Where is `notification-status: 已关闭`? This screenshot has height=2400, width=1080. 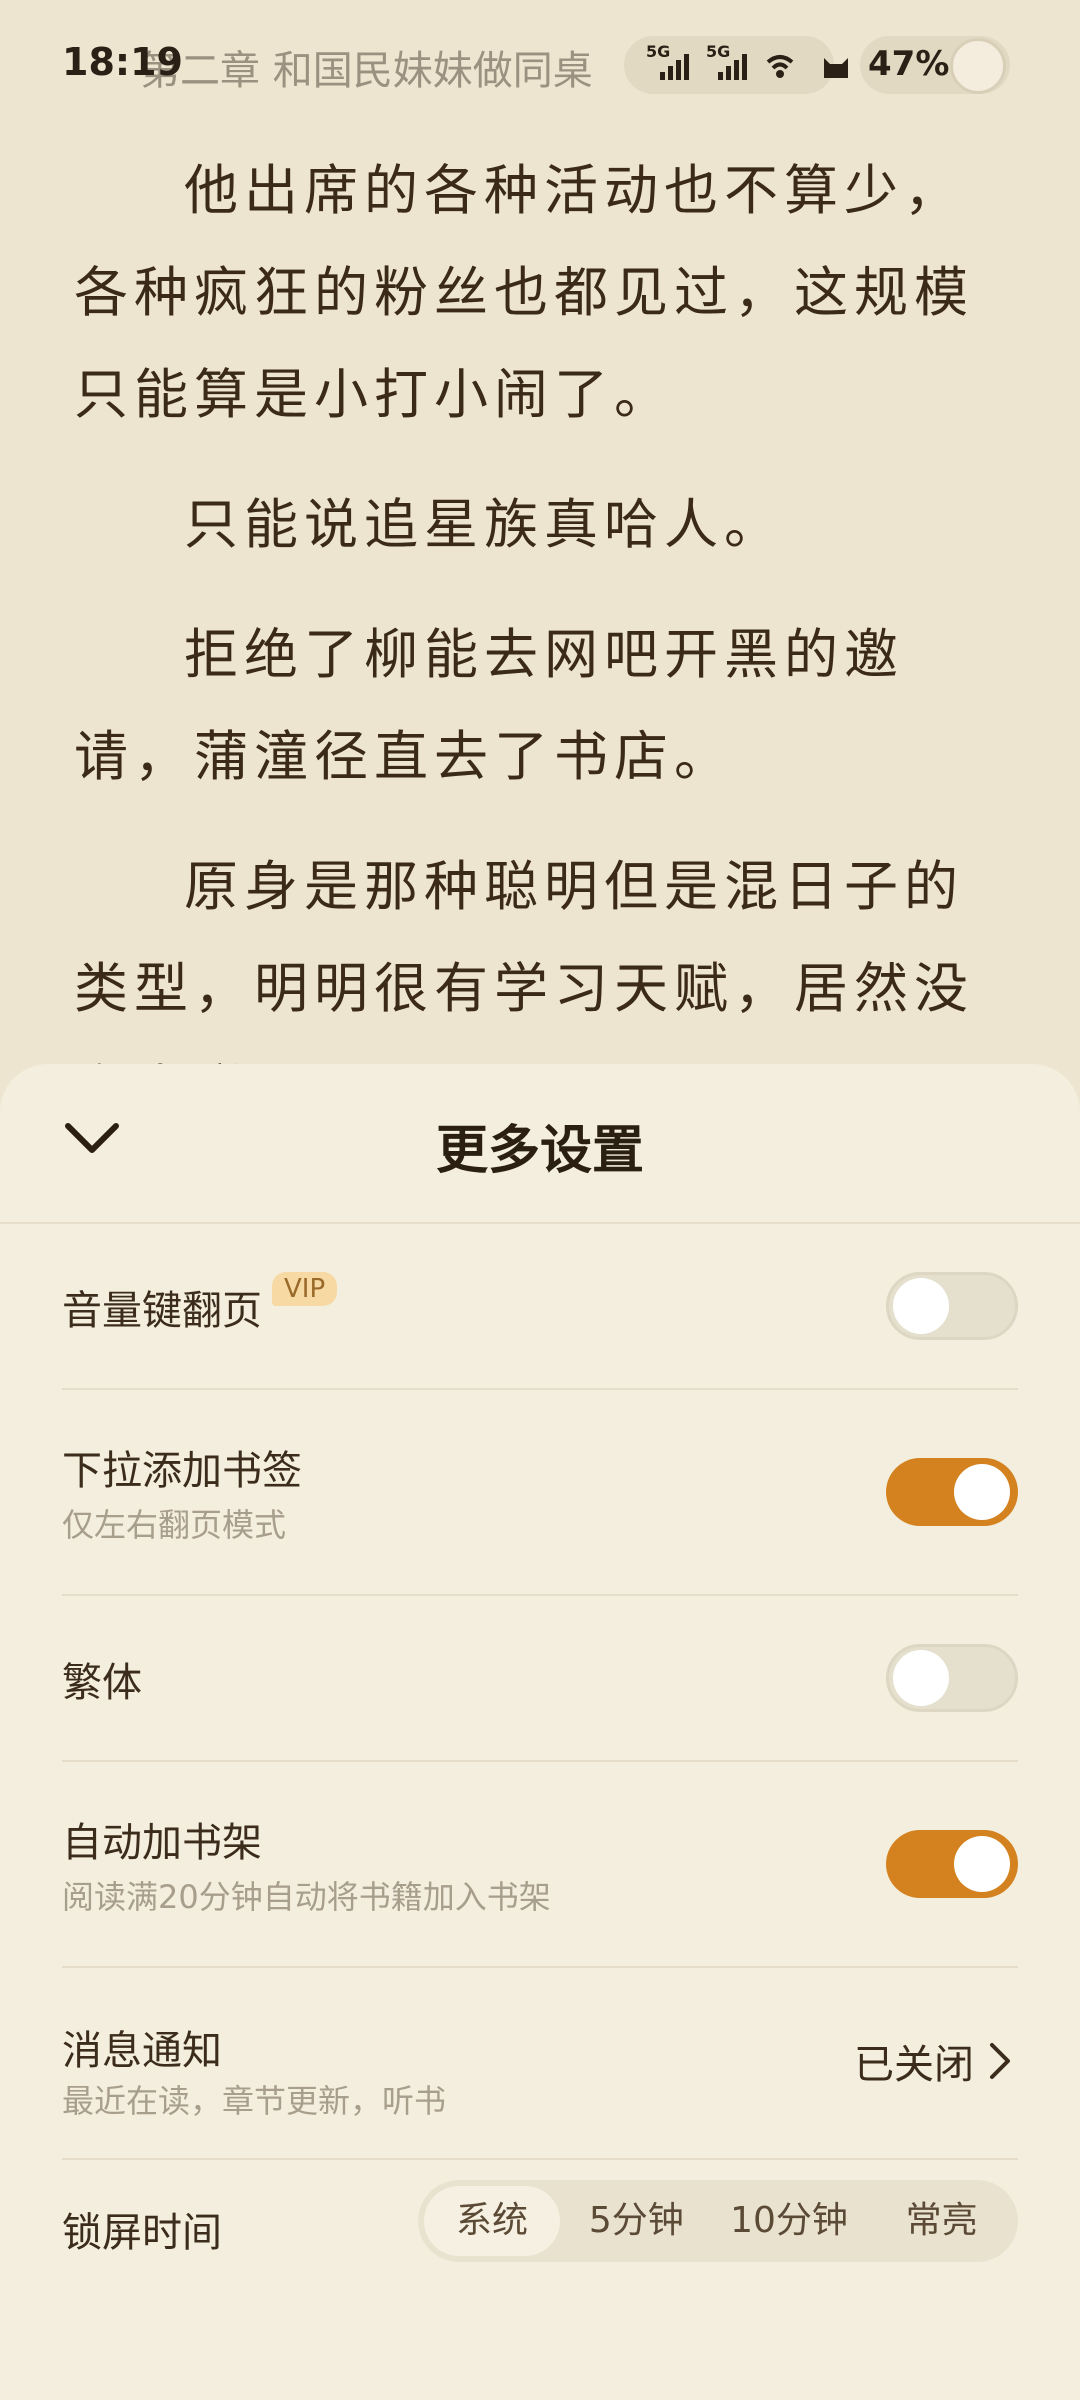
notification-status: 已关闭 is located at coordinates (933, 2061).